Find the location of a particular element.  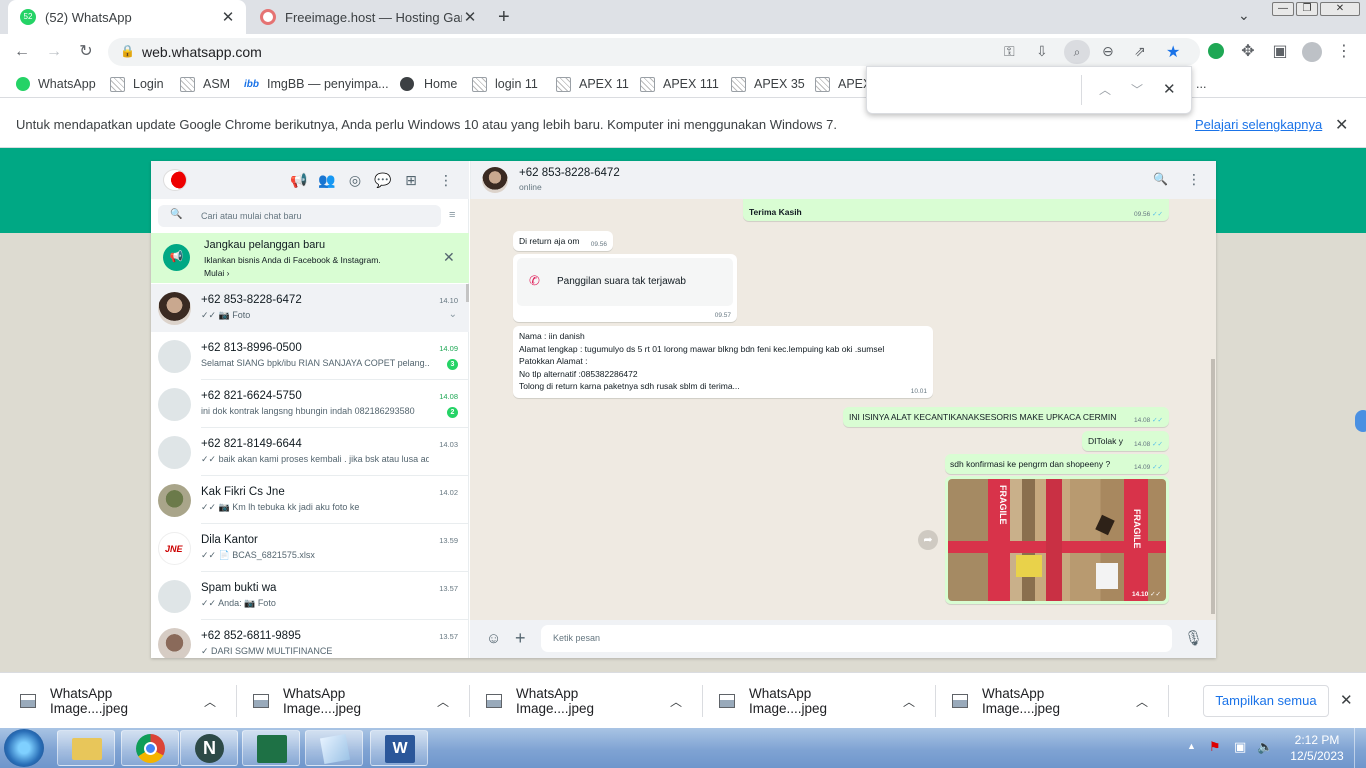

tab-whatsapp: 52 (52) WhatsApp ✕ is located at coordinates (127, 17).